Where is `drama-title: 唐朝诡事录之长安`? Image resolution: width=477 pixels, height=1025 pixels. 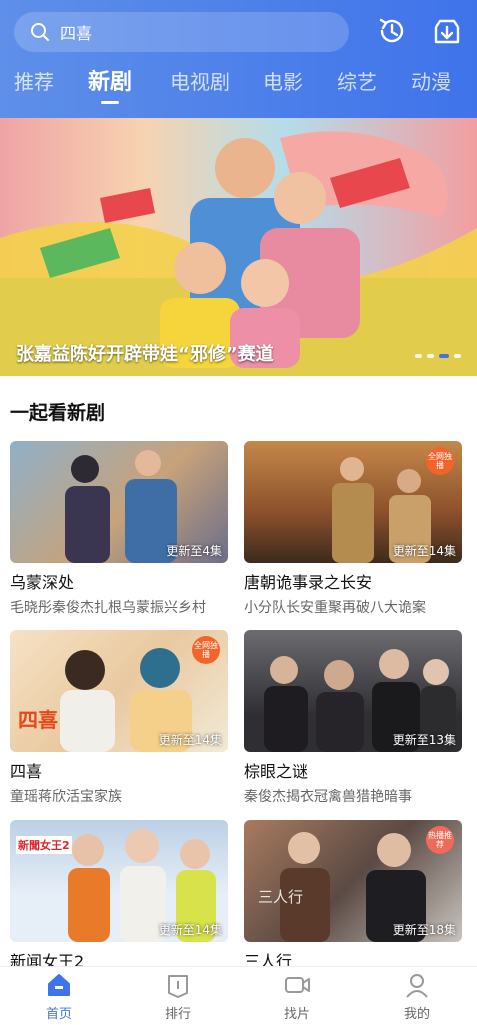
drama-title: 唐朝诡事录之长安 is located at coordinates (308, 582).